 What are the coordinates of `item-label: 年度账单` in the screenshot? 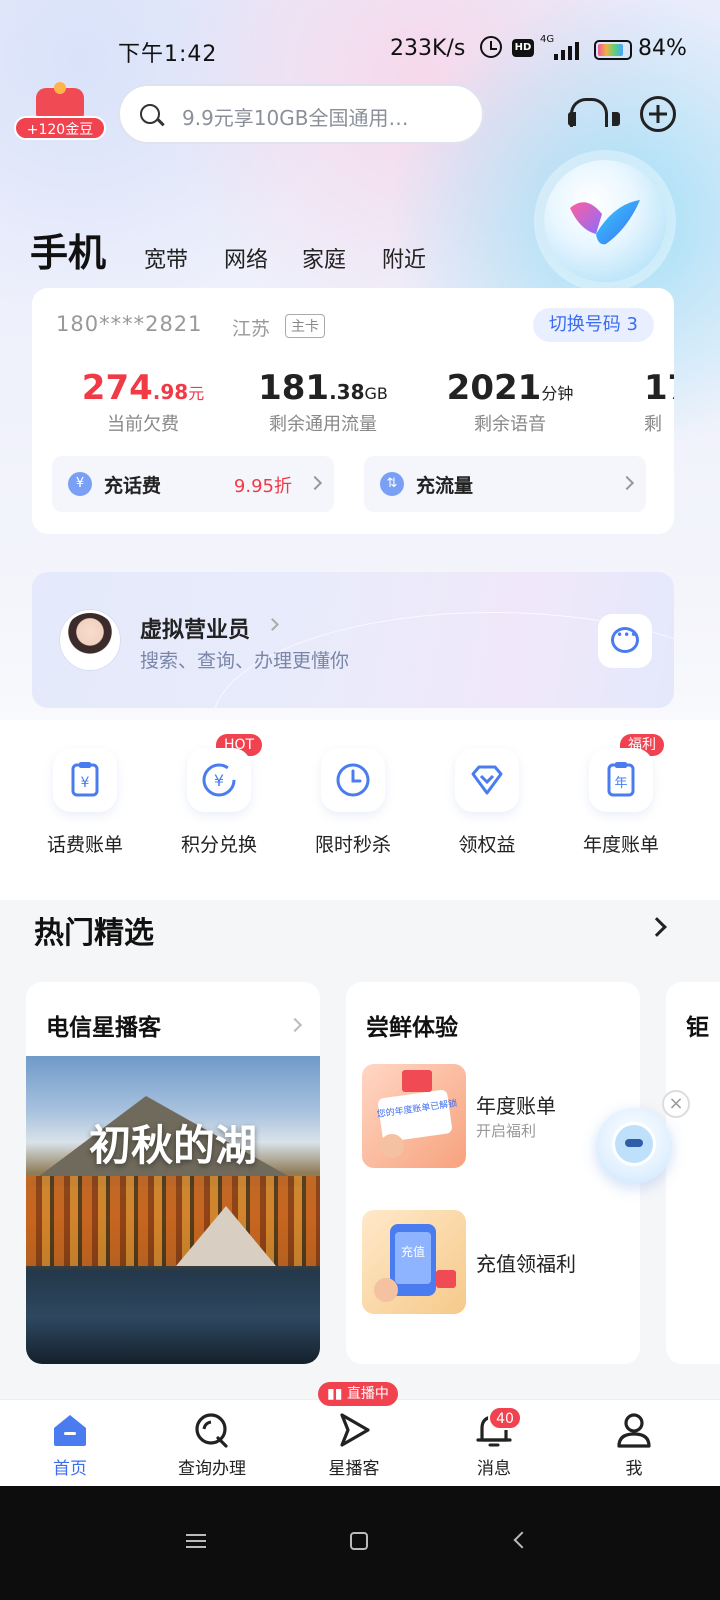 It's located at (516, 1106).